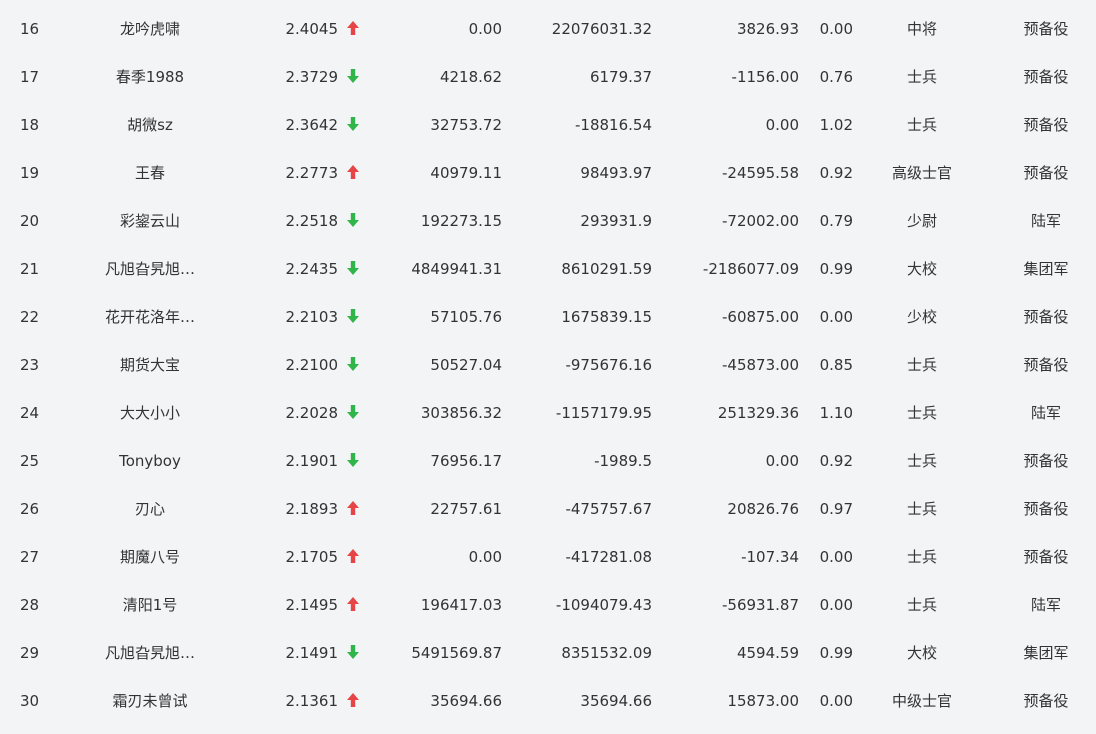 The width and height of the screenshot is (1096, 734). What do you see at coordinates (150, 413) in the screenshot?
I see `trader-name: 大大小小` at bounding box center [150, 413].